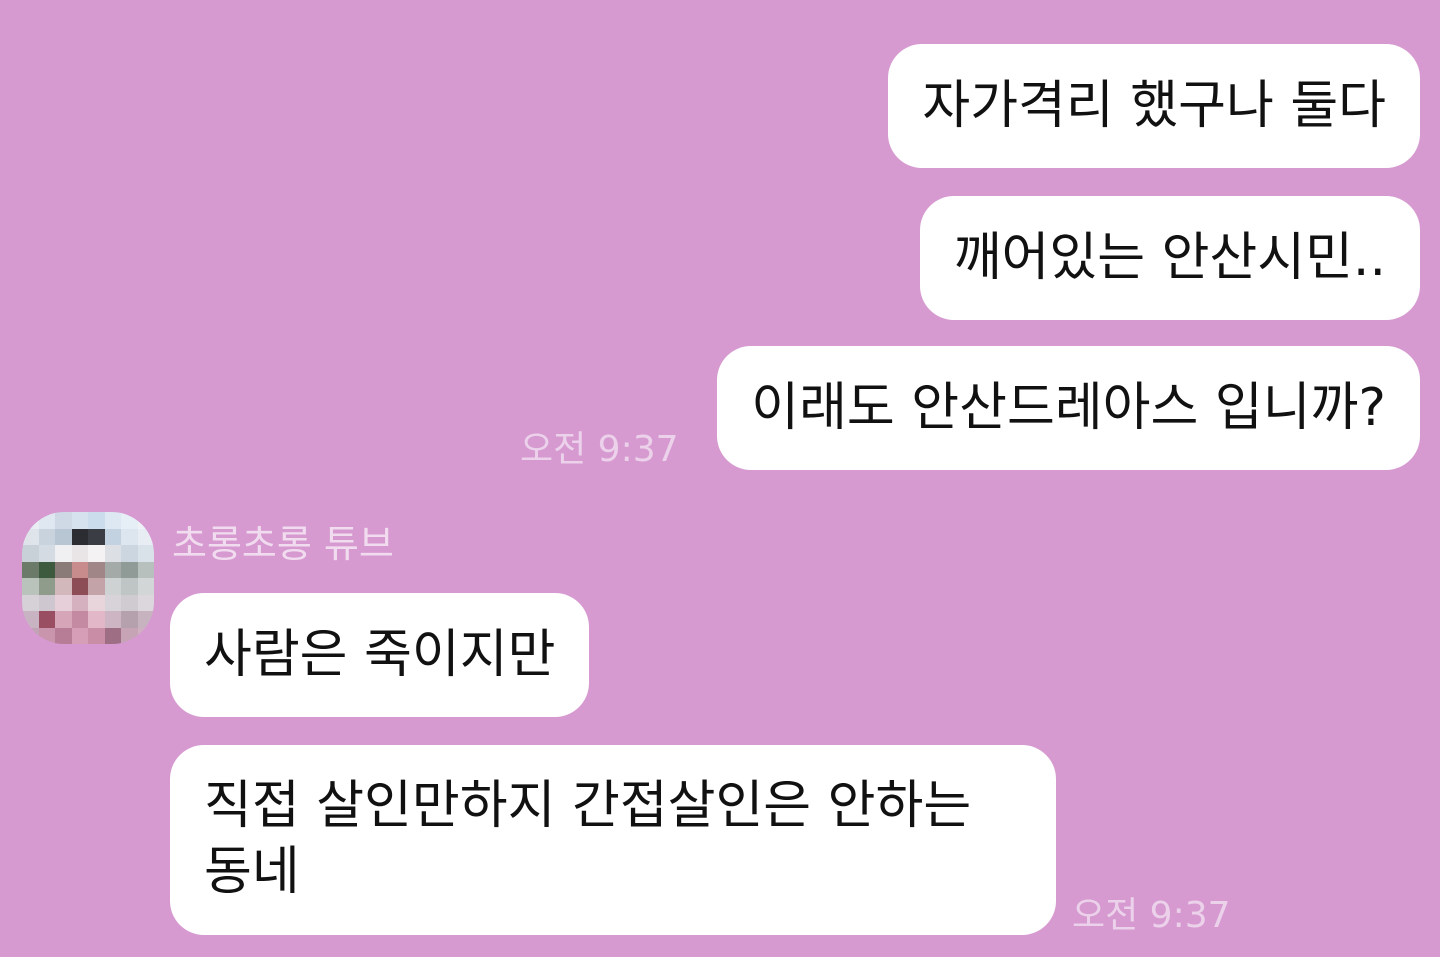 This screenshot has height=957, width=1440. I want to click on sender-name: 초롱초롱 튜브, so click(283, 544).